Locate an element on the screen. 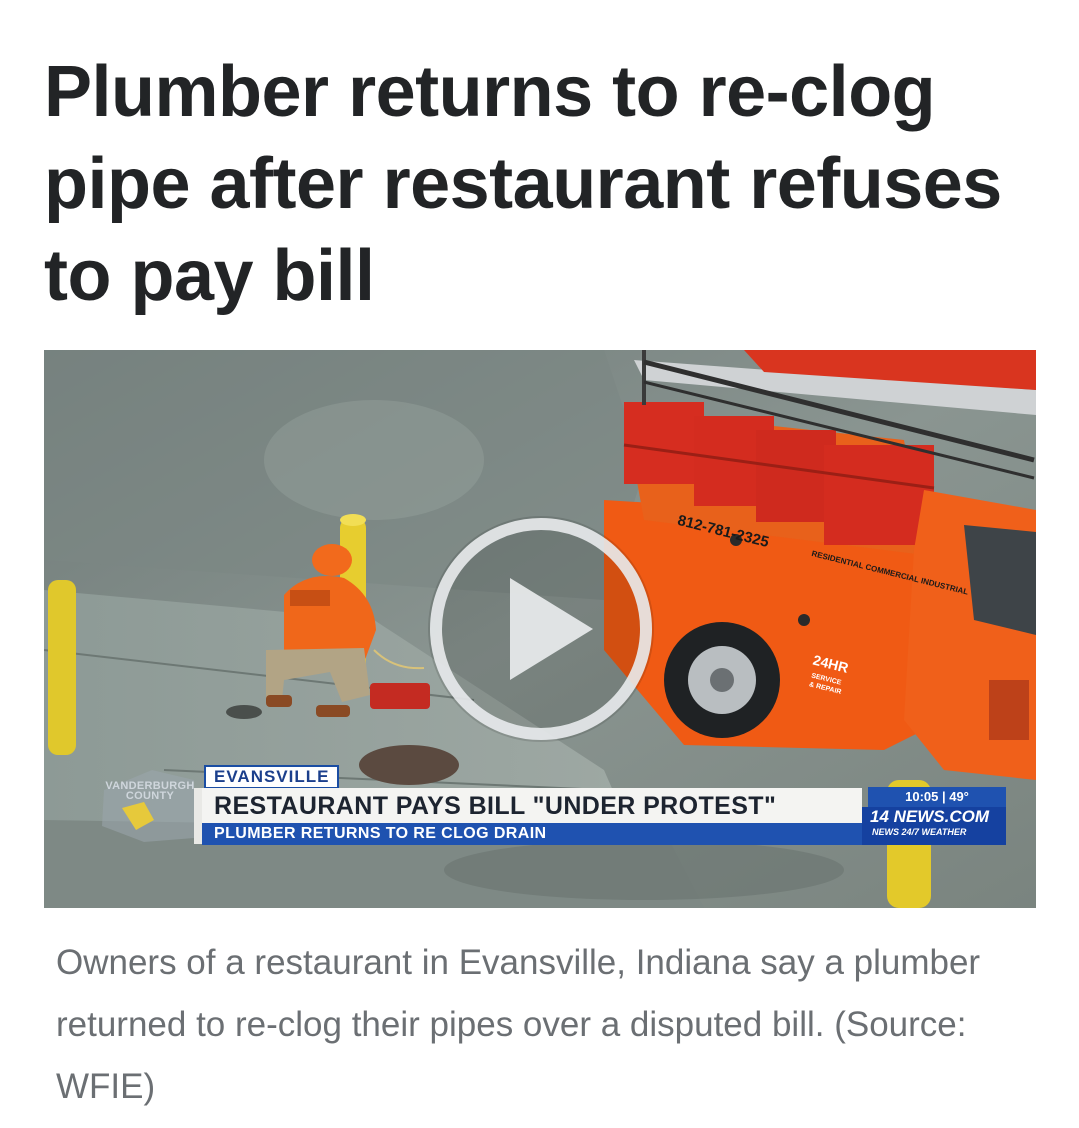 This screenshot has width=1079, height=1128. play-button is located at coordinates (541, 629).